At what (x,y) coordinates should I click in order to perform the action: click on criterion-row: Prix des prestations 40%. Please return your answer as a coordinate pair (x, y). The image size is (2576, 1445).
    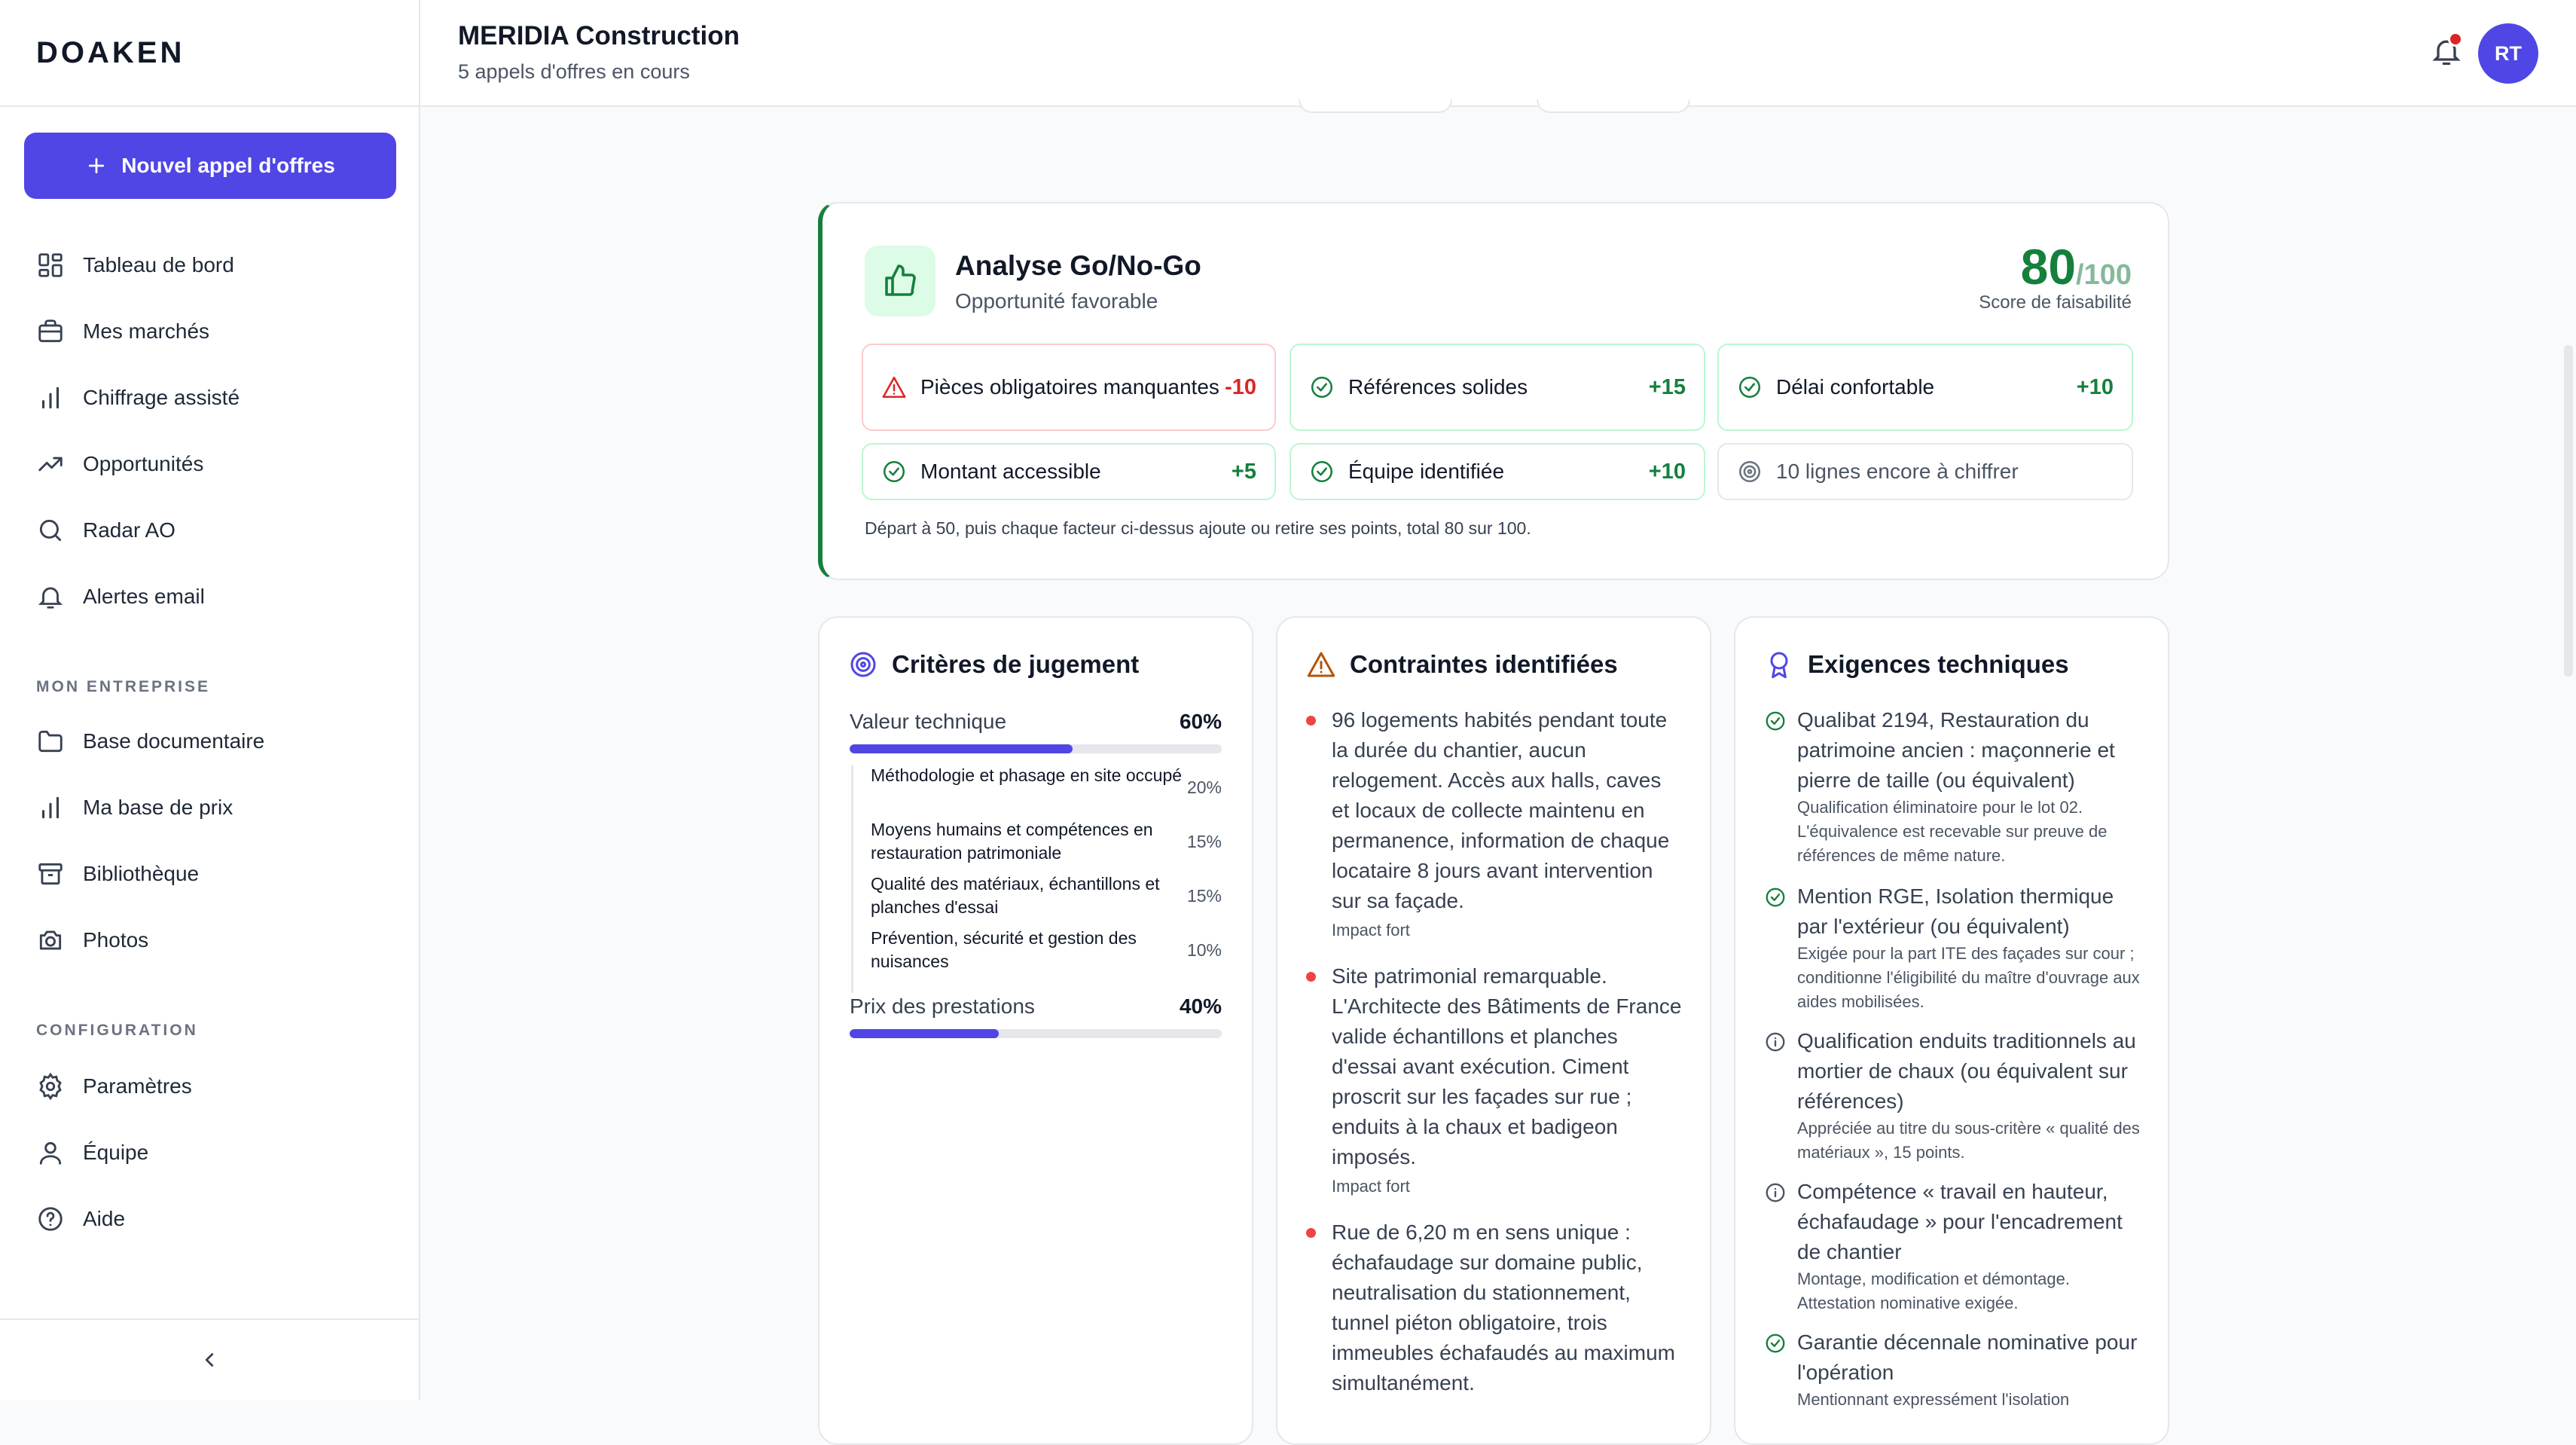
    Looking at the image, I should click on (1036, 1006).